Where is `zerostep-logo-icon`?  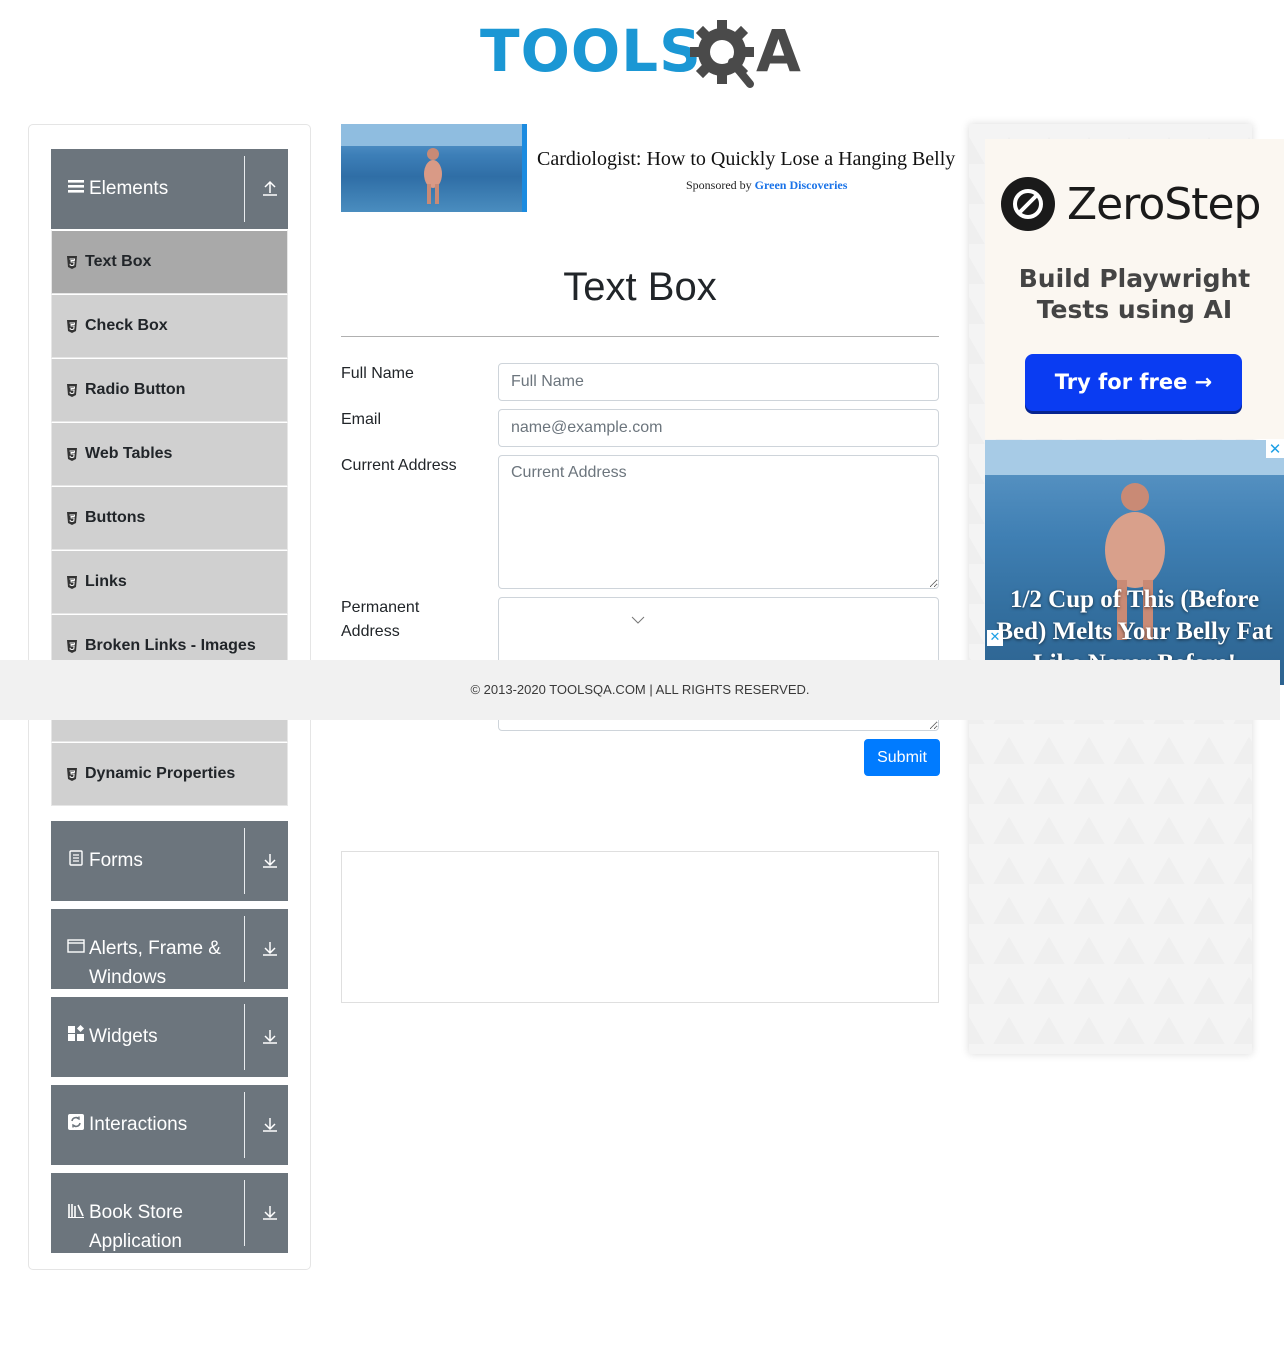
zerostep-logo-icon is located at coordinates (1028, 204).